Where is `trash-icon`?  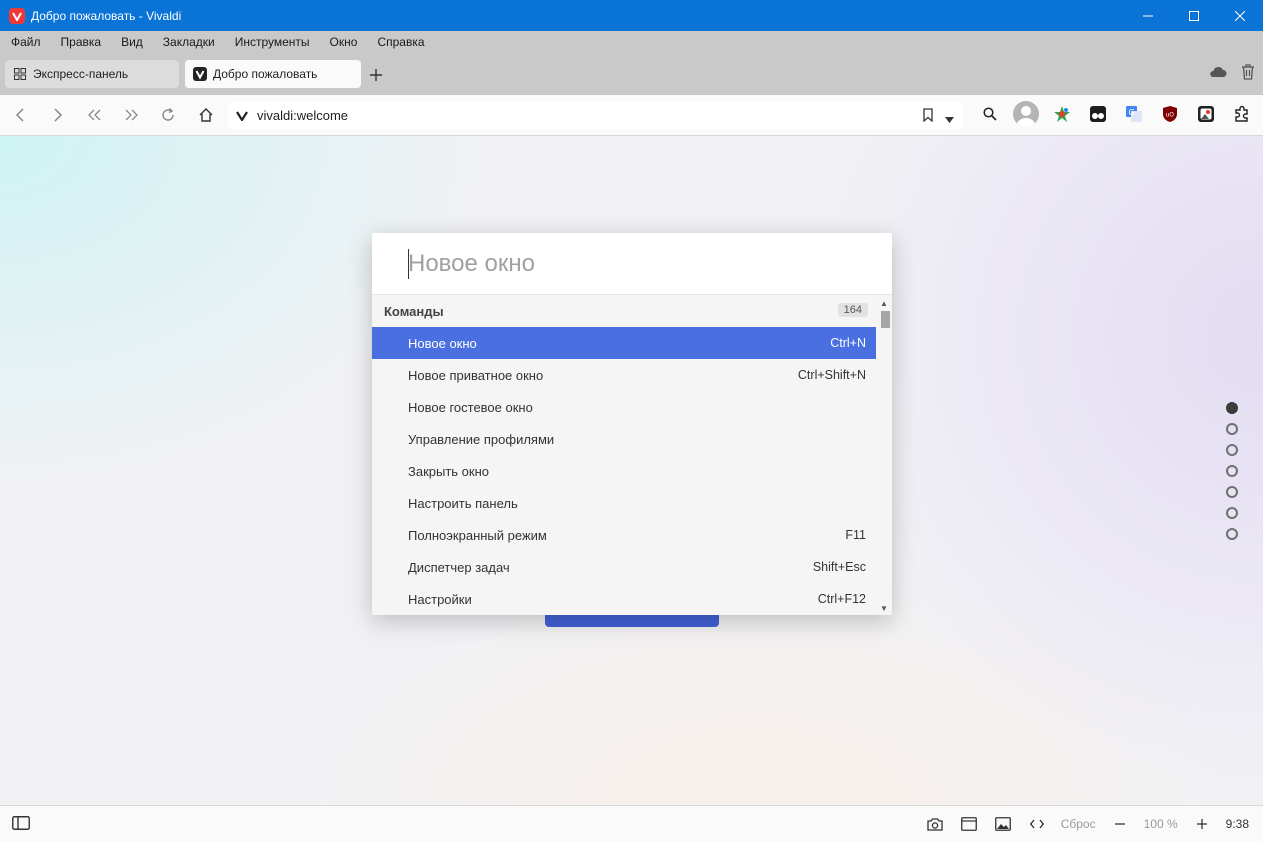 trash-icon is located at coordinates (1248, 73).